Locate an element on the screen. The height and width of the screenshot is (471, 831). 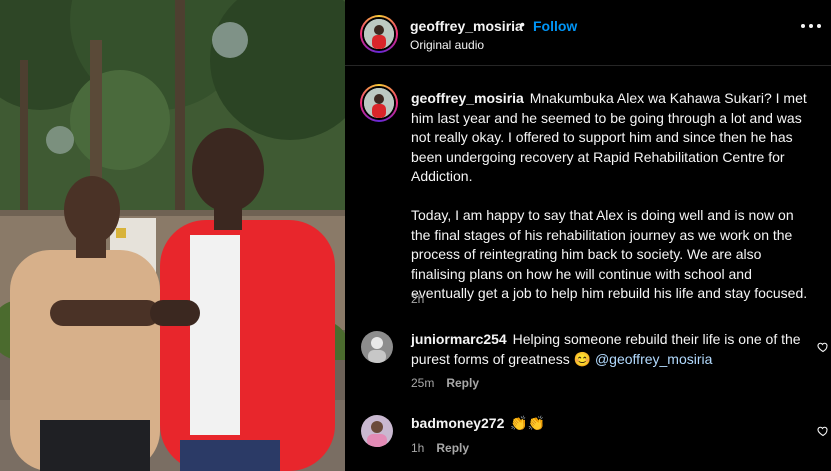
author-avatar is located at coordinates (379, 34).